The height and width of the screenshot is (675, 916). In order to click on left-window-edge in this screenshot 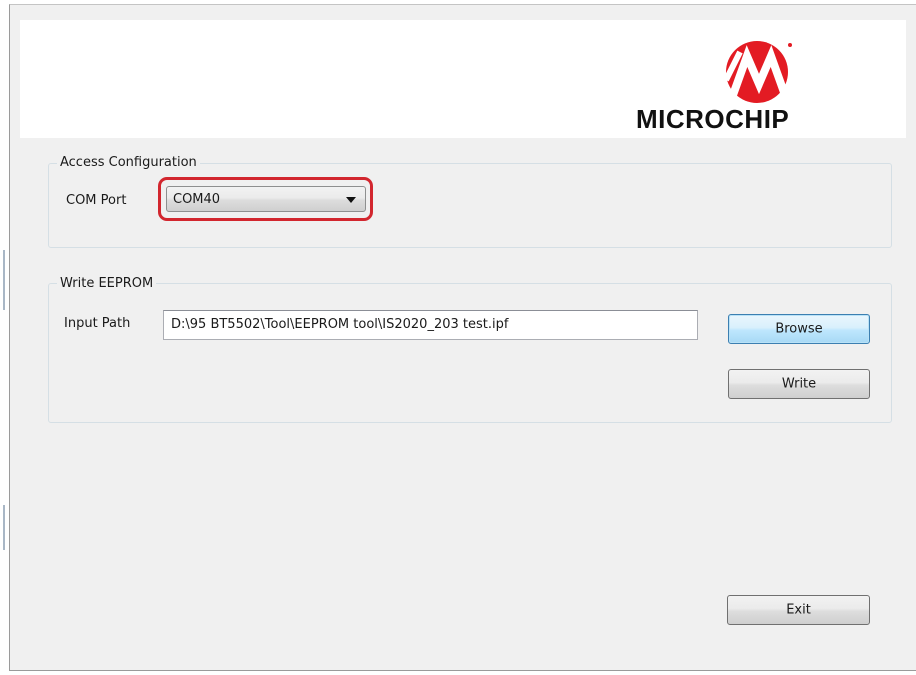, I will do `click(4, 337)`.